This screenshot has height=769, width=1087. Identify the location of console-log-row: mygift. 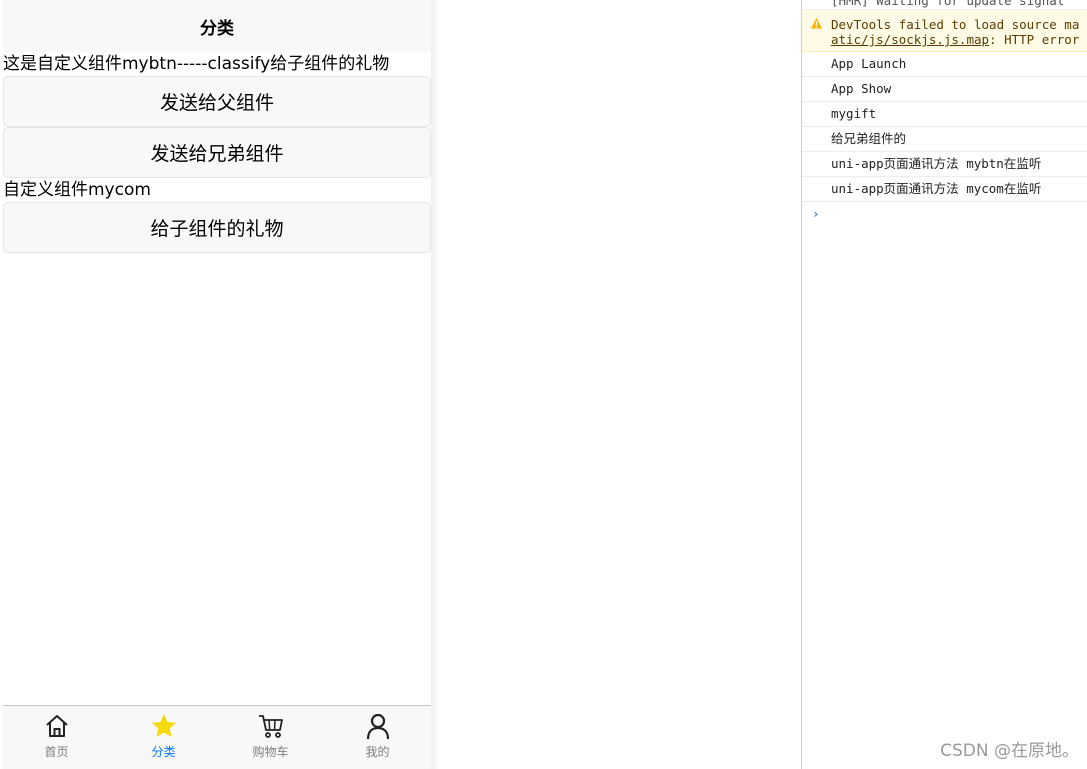
(944, 114).